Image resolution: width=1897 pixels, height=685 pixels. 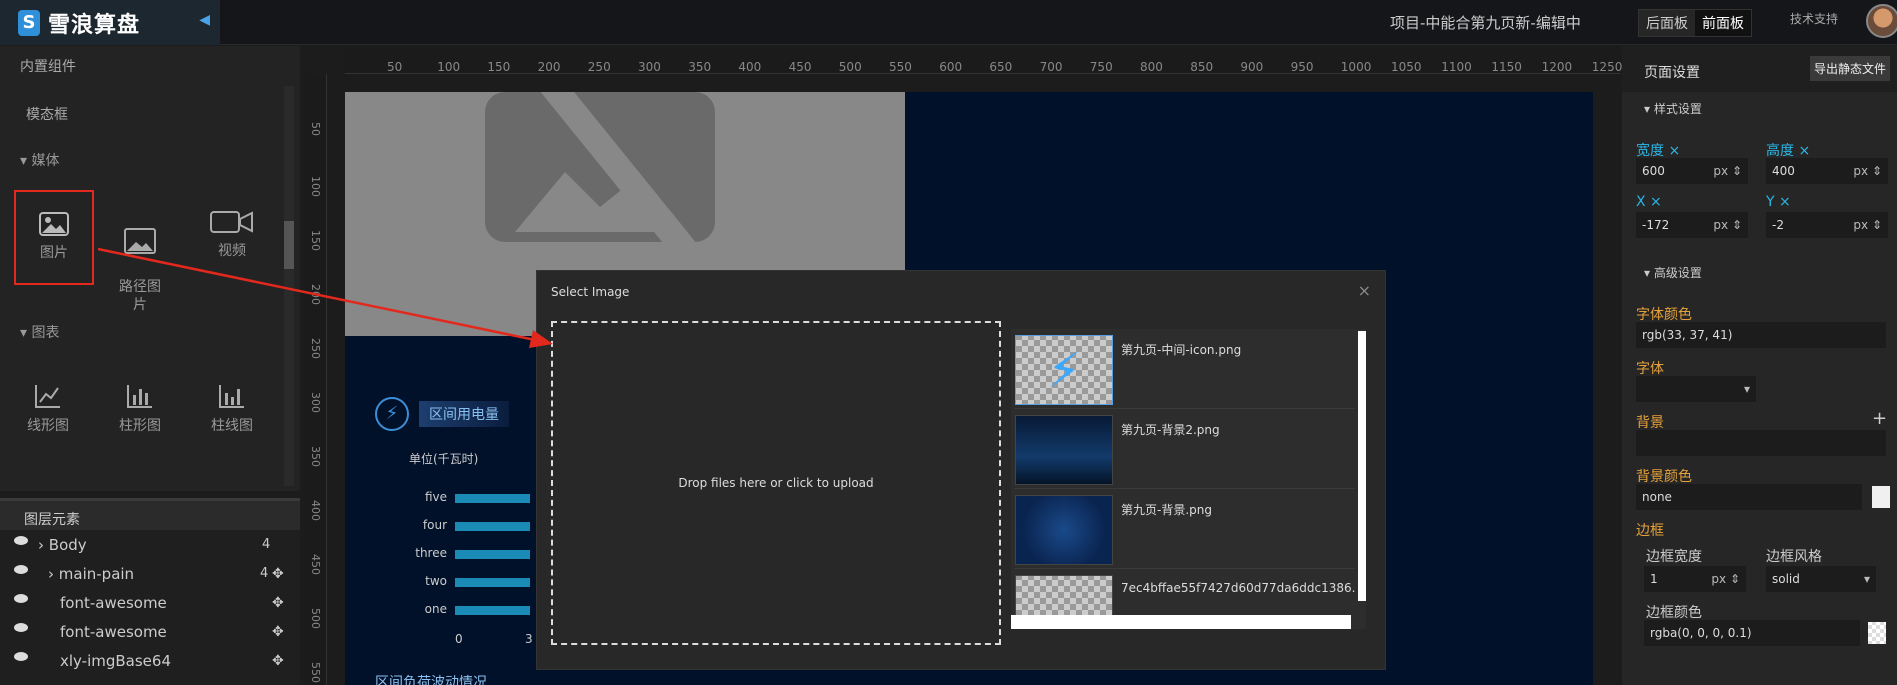 I want to click on ruler-tick: 450, so click(x=315, y=564).